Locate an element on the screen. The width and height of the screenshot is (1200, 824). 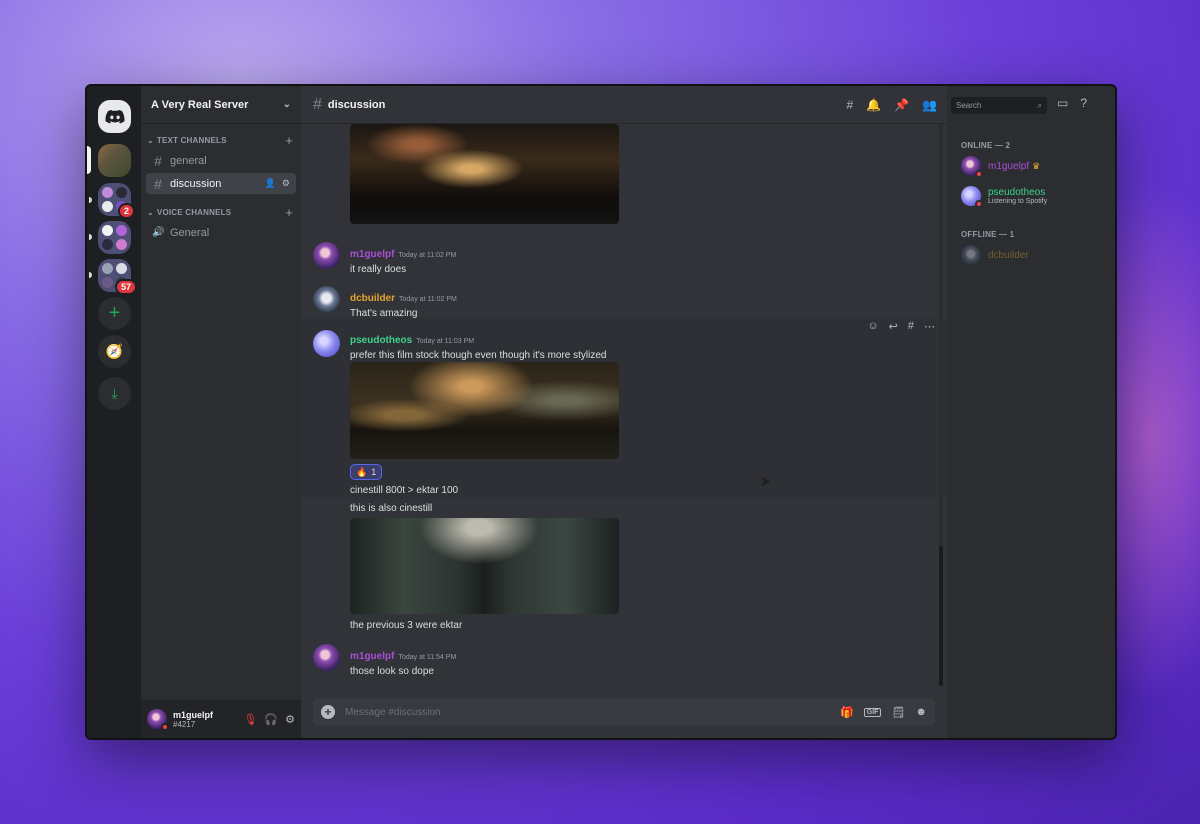
headphones-icon: 🎧 is located at coordinates (271, 719).